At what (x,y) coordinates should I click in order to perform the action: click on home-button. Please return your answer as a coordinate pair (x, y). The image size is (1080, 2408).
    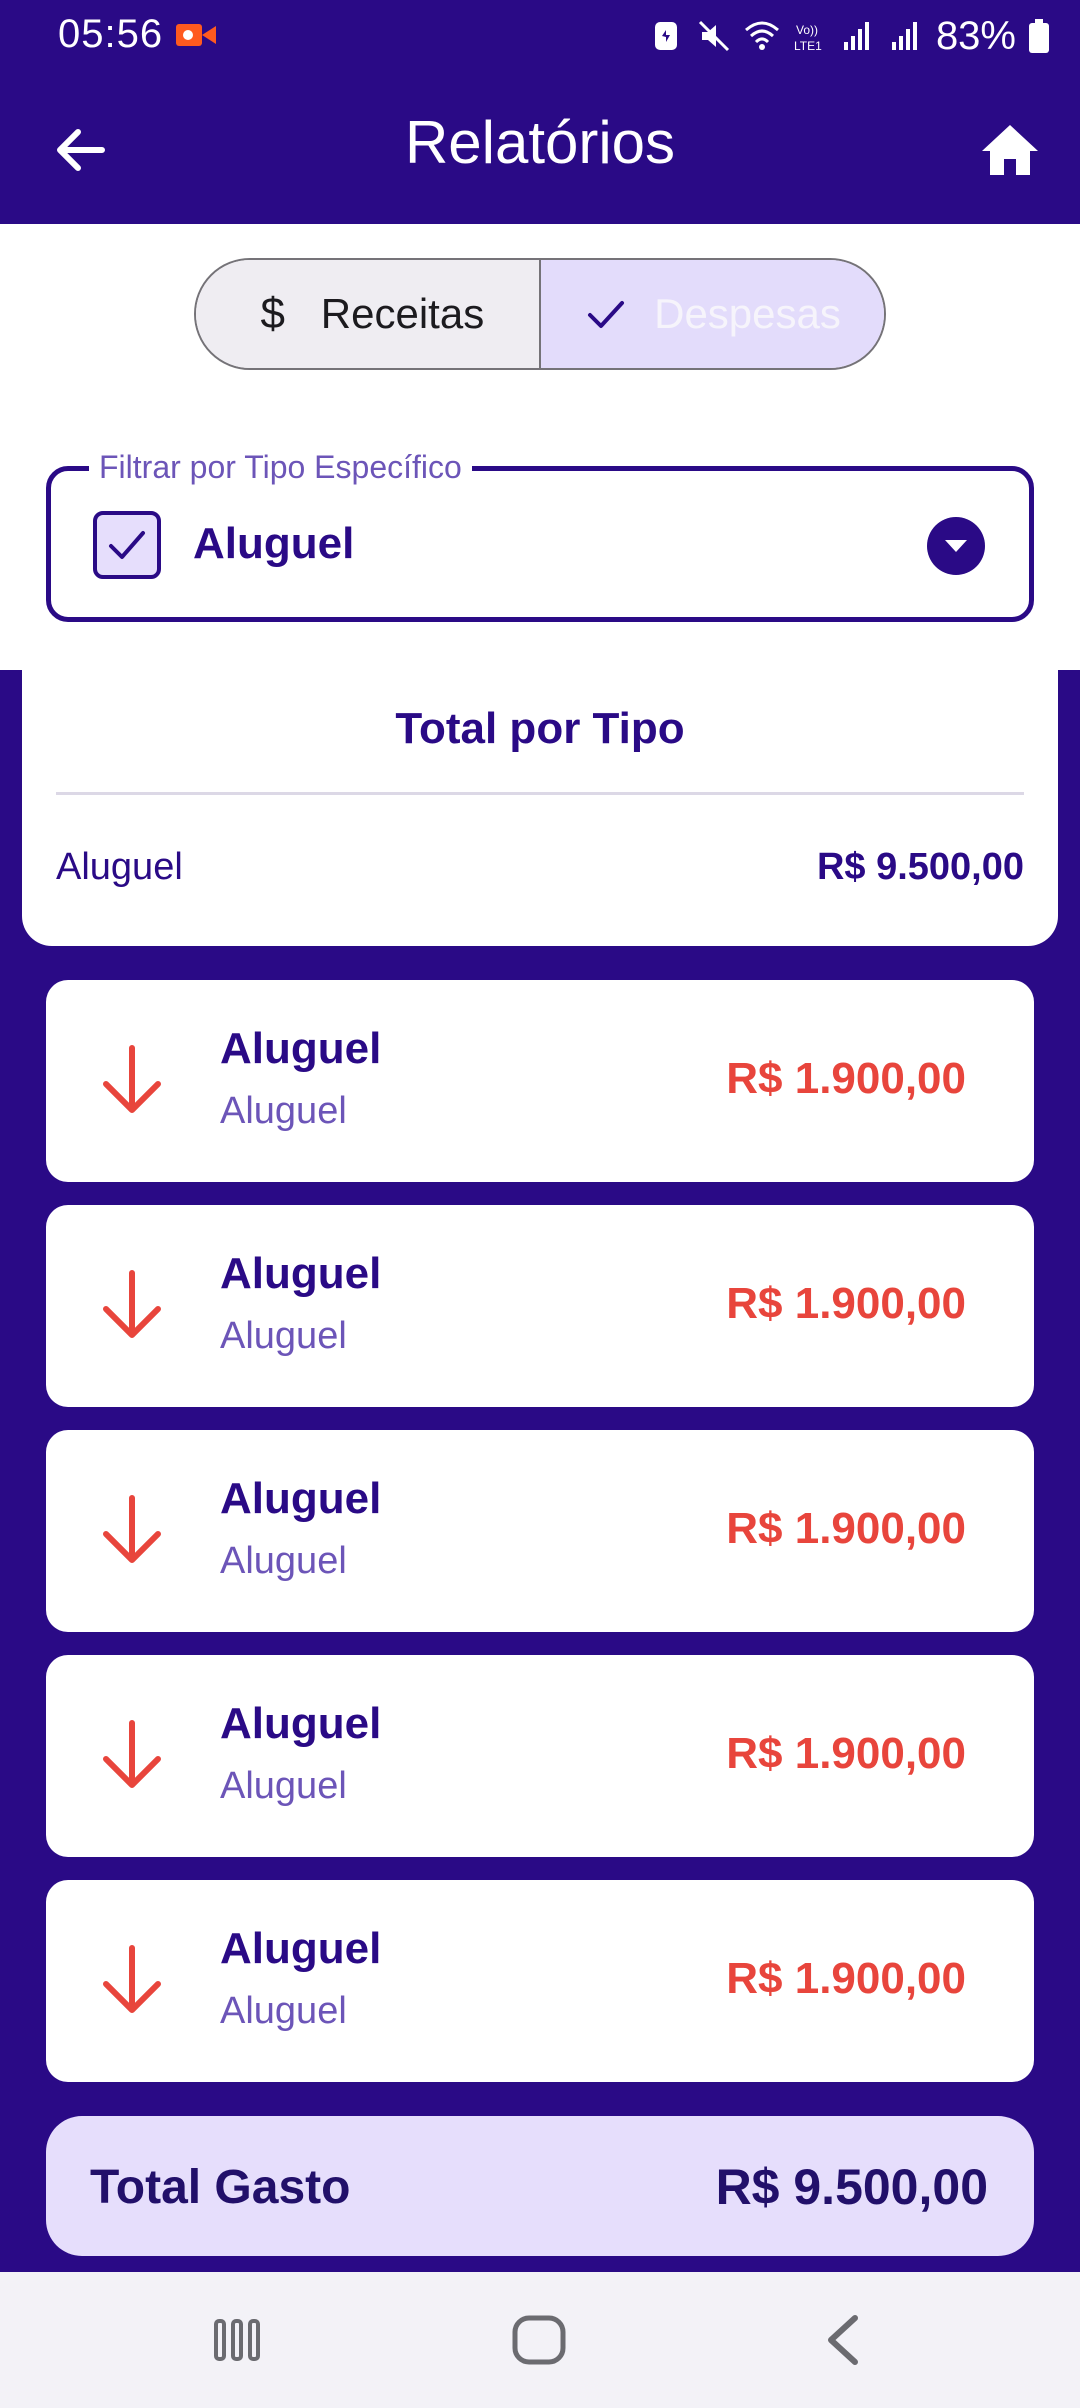
    Looking at the image, I should click on (1010, 150).